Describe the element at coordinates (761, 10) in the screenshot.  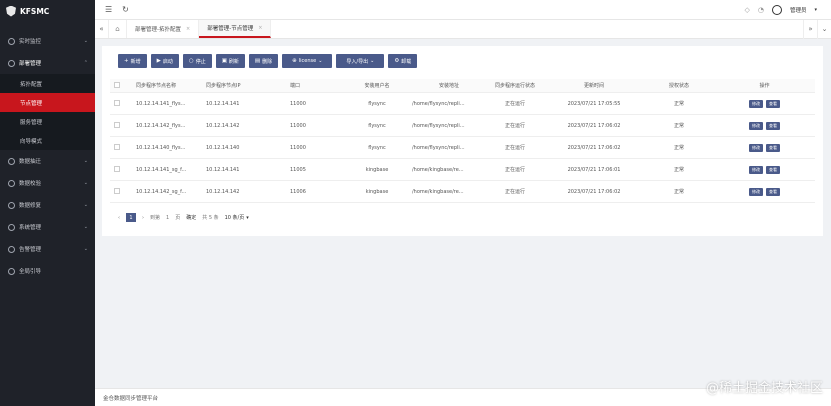
I see `notification-icon: ◔` at that location.